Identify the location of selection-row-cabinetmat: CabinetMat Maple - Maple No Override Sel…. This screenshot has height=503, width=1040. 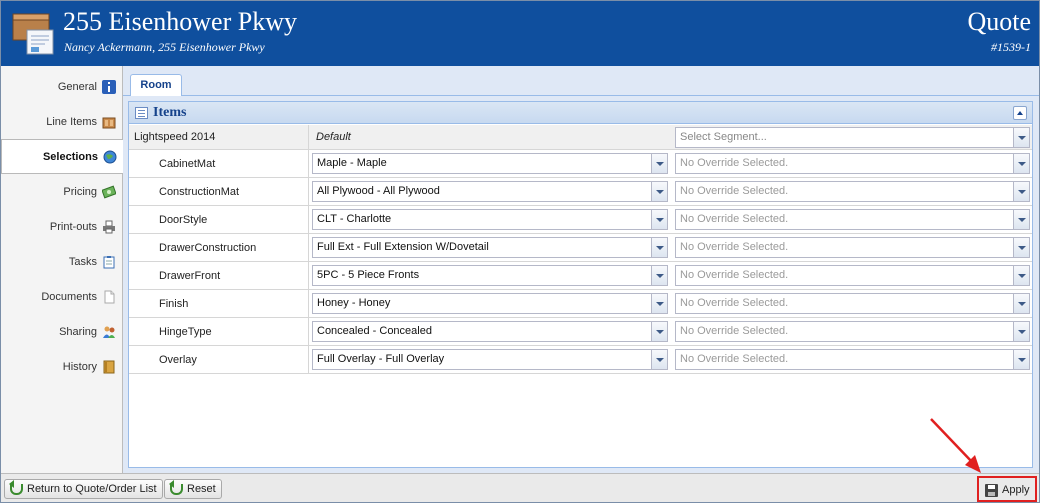
(580, 164).